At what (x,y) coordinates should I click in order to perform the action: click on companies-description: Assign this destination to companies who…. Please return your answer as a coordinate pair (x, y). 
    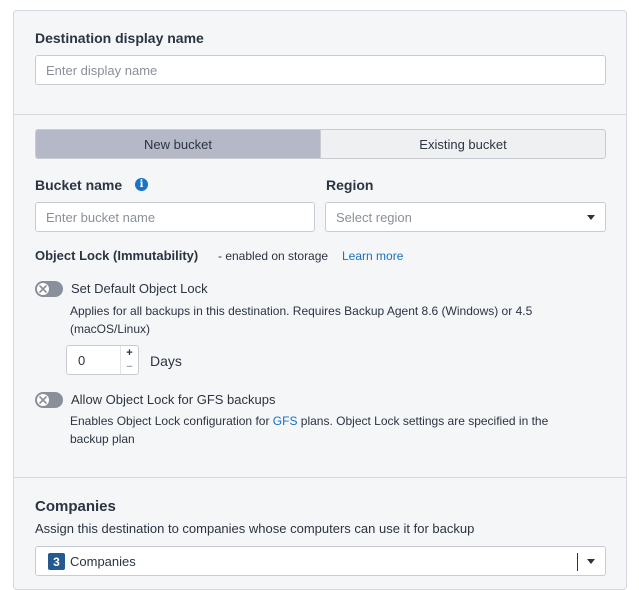
    Looking at the image, I should click on (255, 528).